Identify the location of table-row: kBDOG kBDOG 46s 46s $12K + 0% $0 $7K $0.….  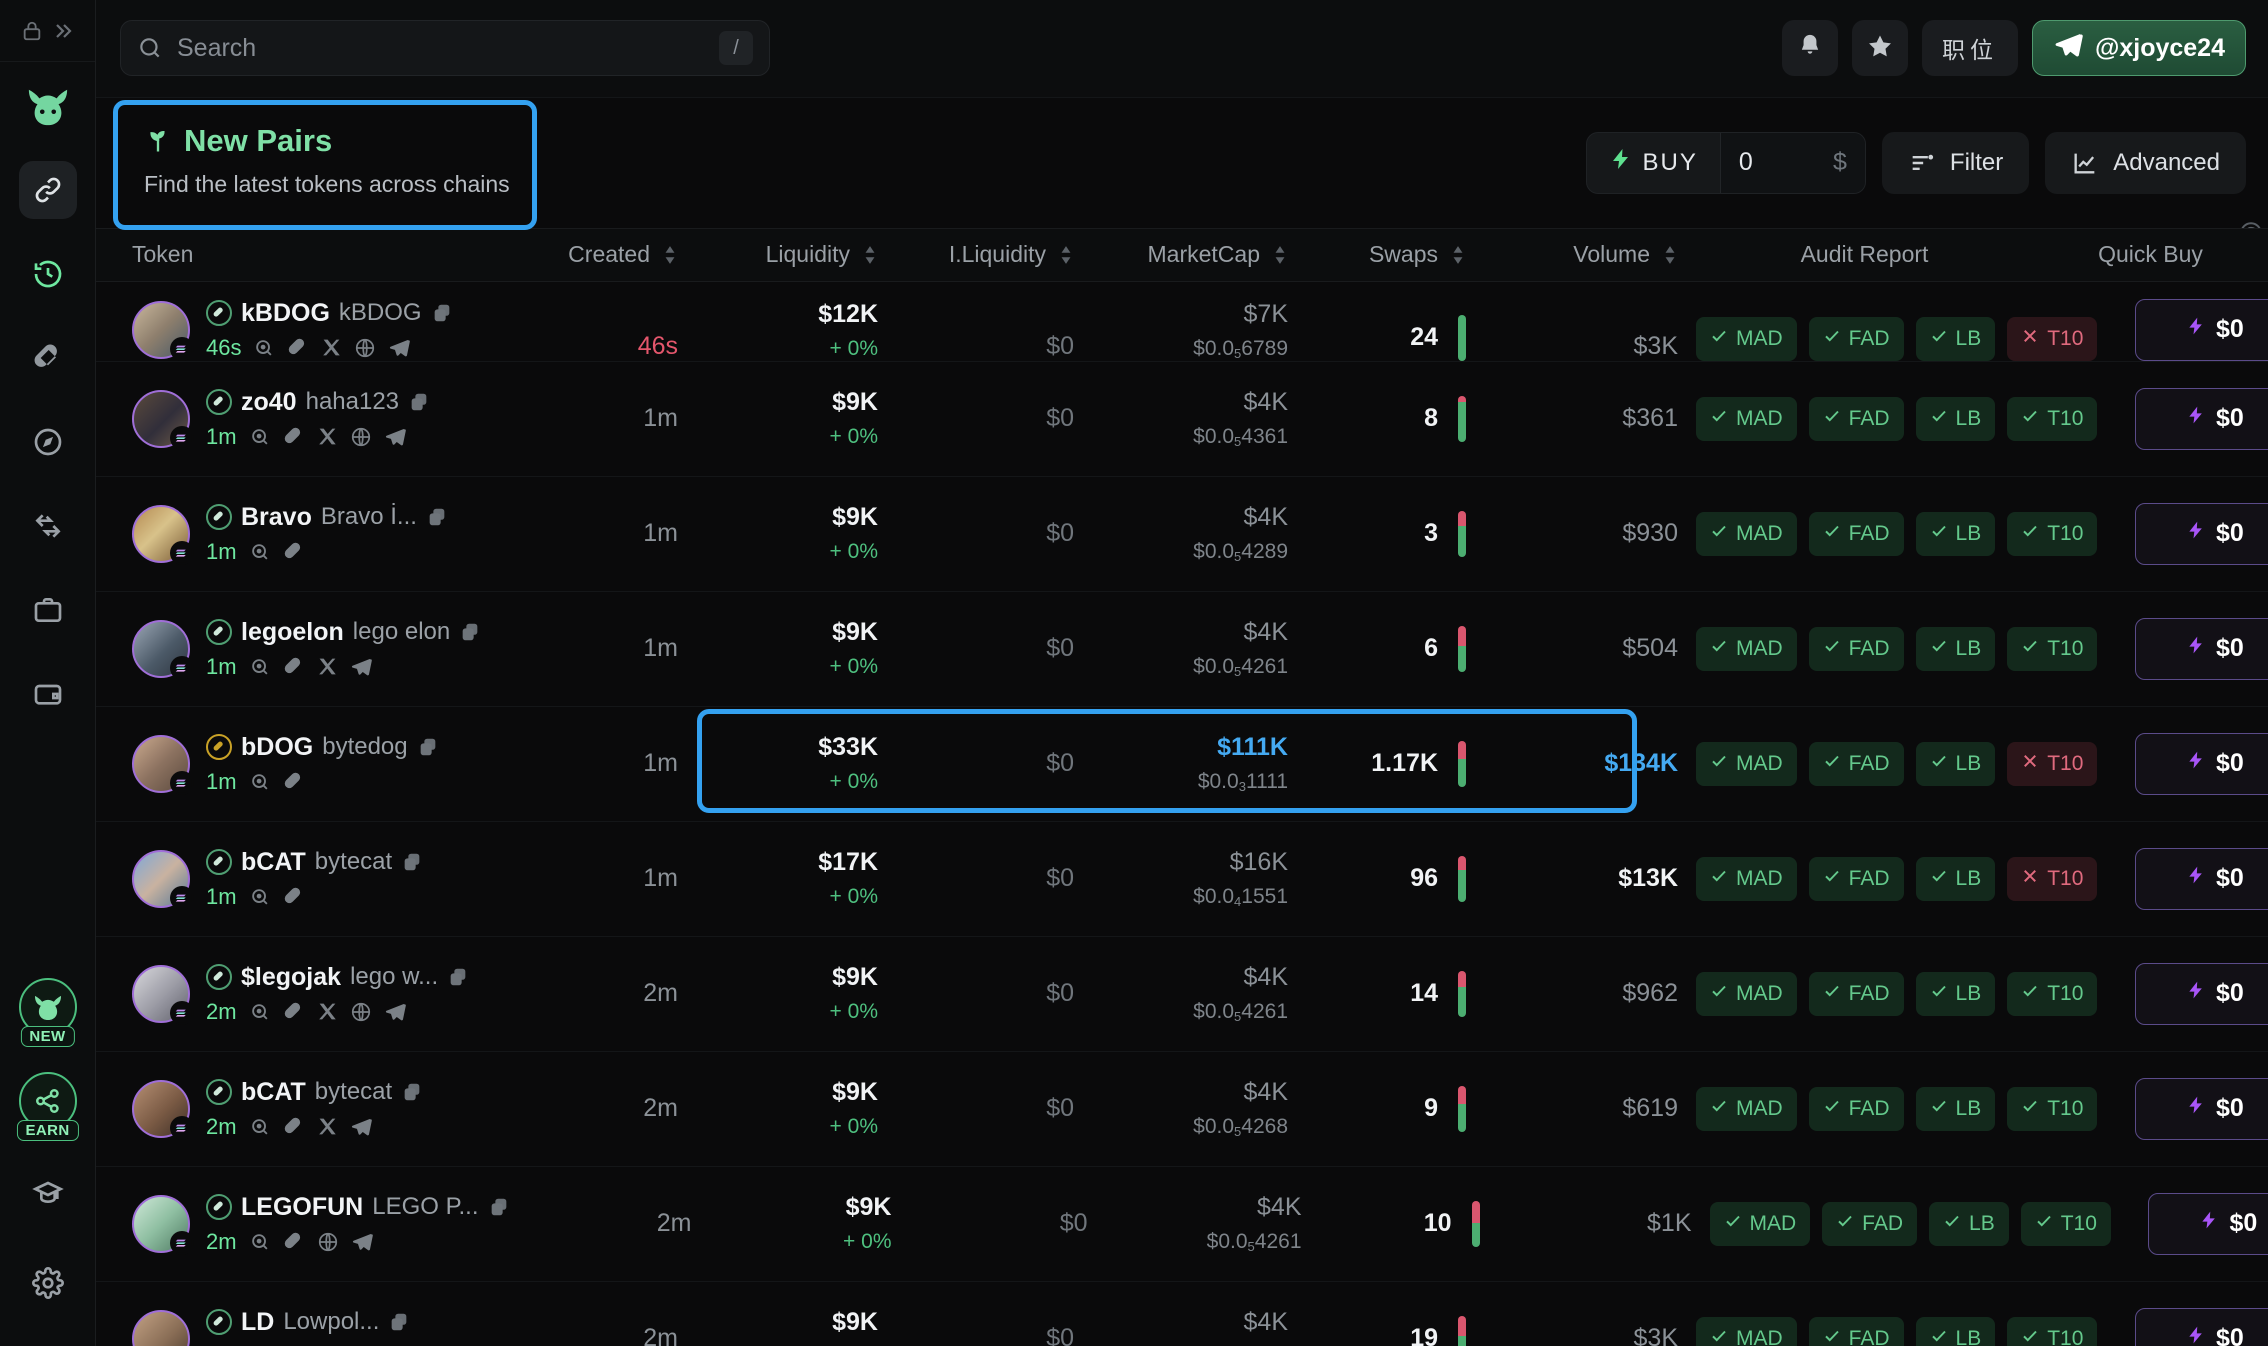
(1182, 321).